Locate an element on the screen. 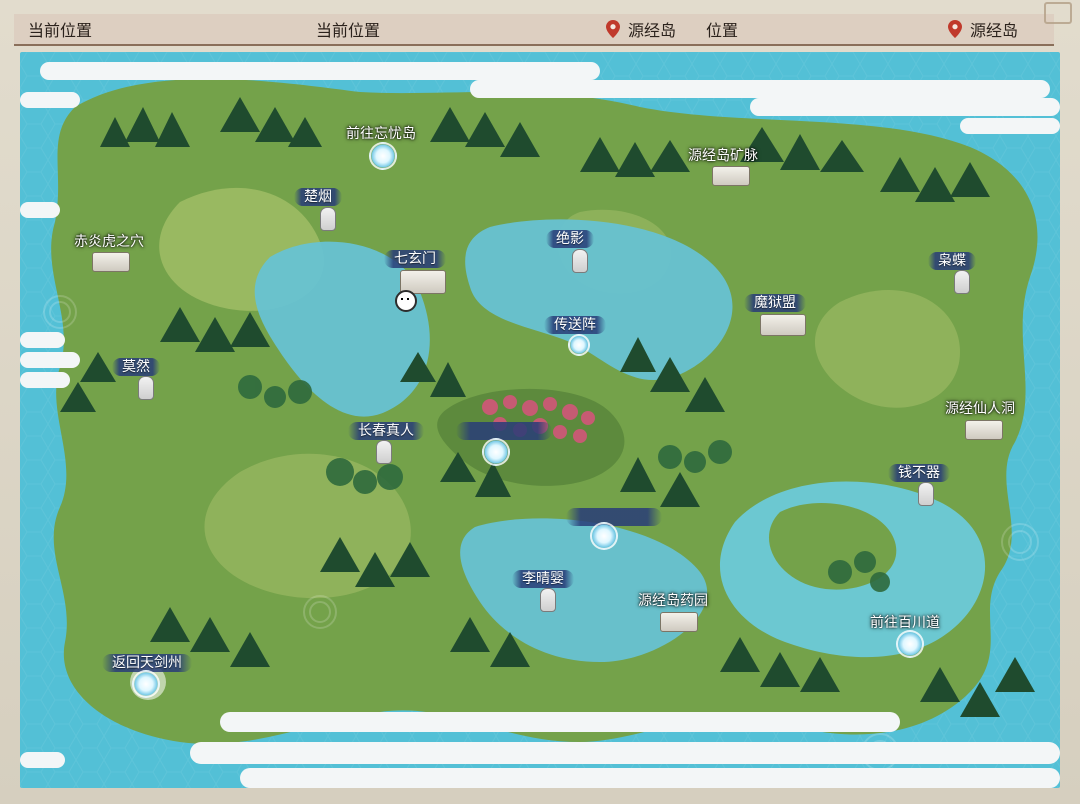 This screenshot has height=804, width=1080. map-label-qixuanmen: 七玄门 is located at coordinates (415, 259).